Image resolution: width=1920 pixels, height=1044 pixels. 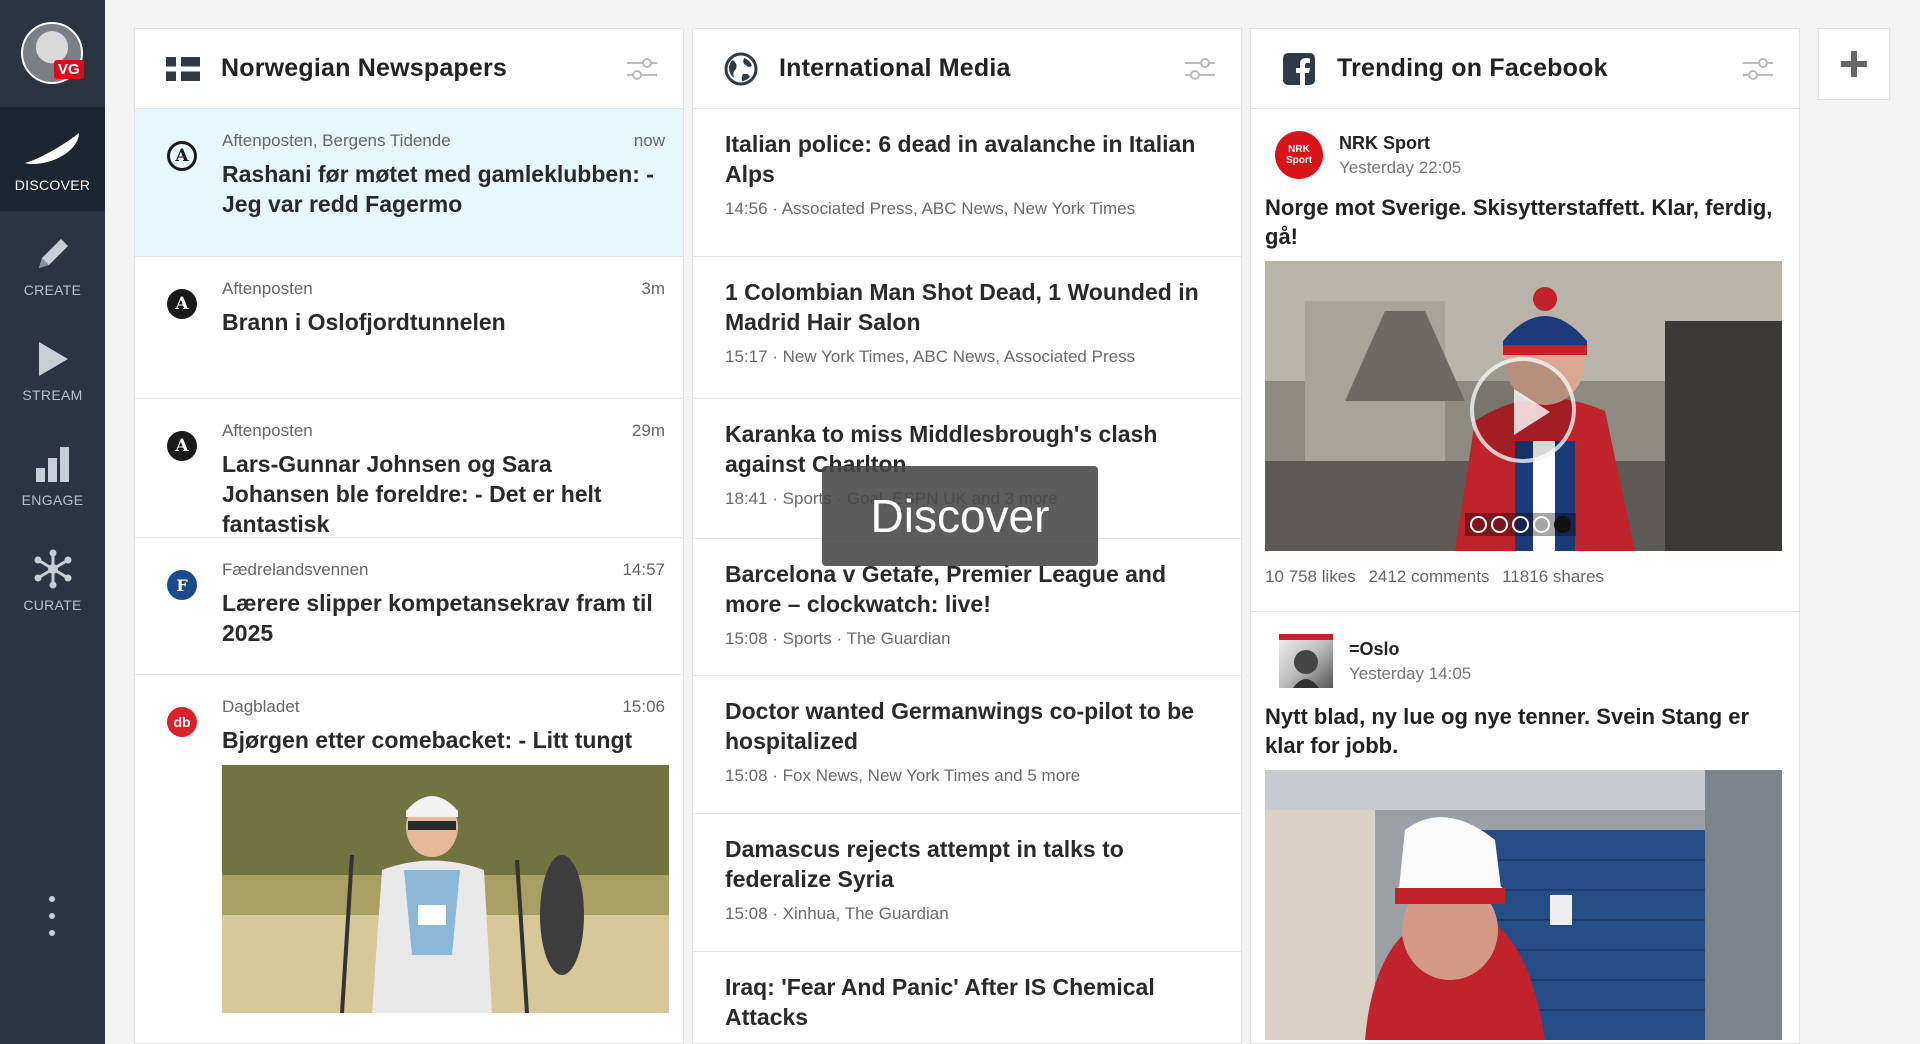 What do you see at coordinates (52, 916) in the screenshot?
I see `vertical-dots-icon` at bounding box center [52, 916].